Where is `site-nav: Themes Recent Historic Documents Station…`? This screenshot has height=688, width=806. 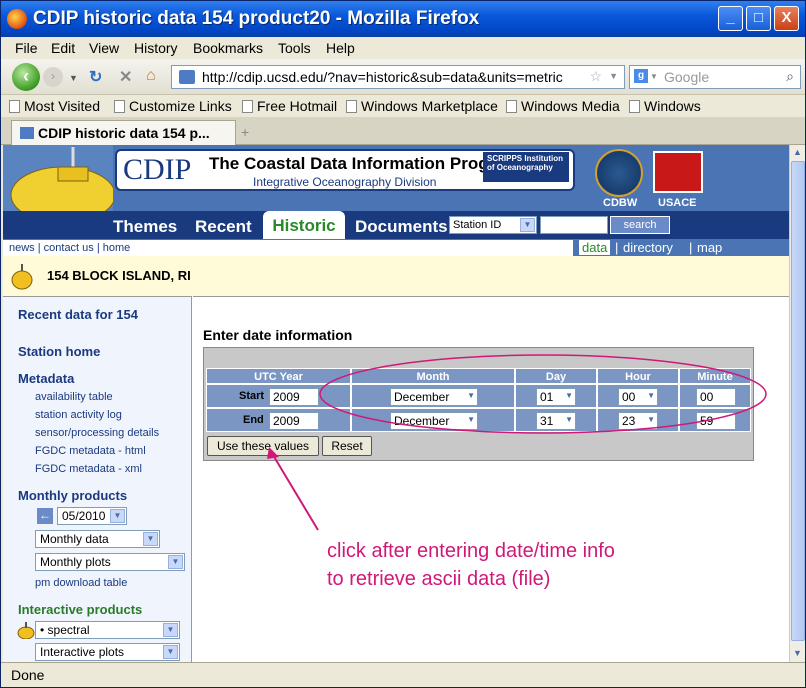
site-nav: Themes Recent Historic Documents Station… is located at coordinates (396, 225).